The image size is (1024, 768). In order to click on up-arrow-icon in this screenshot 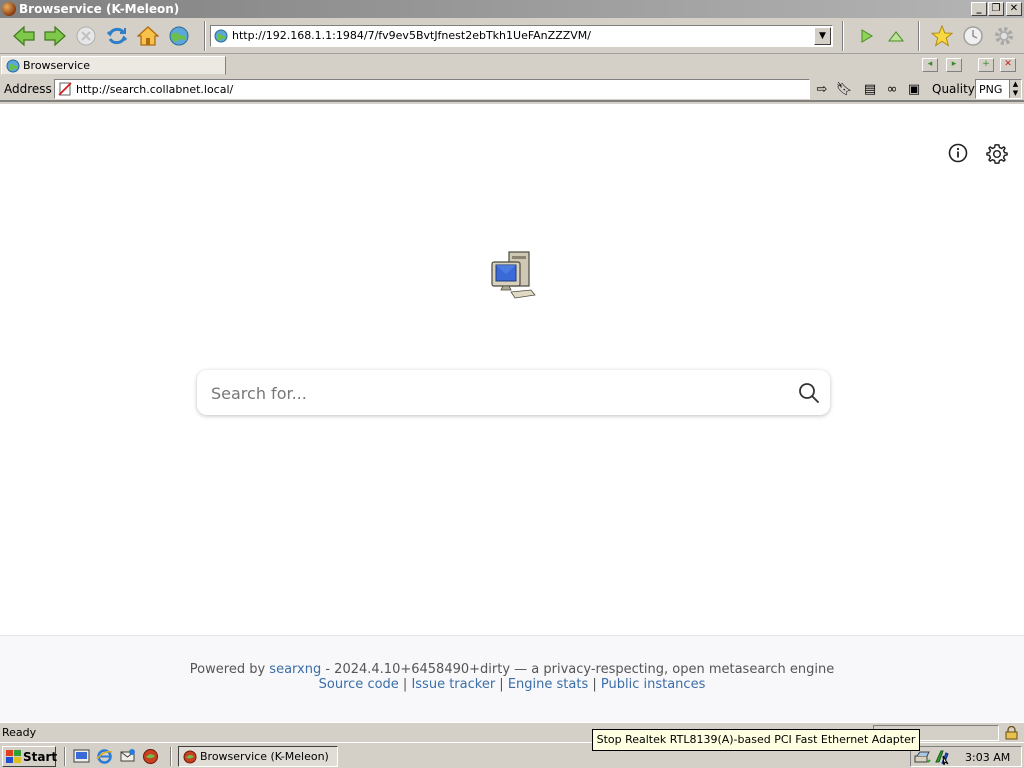, I will do `click(896, 36)`.